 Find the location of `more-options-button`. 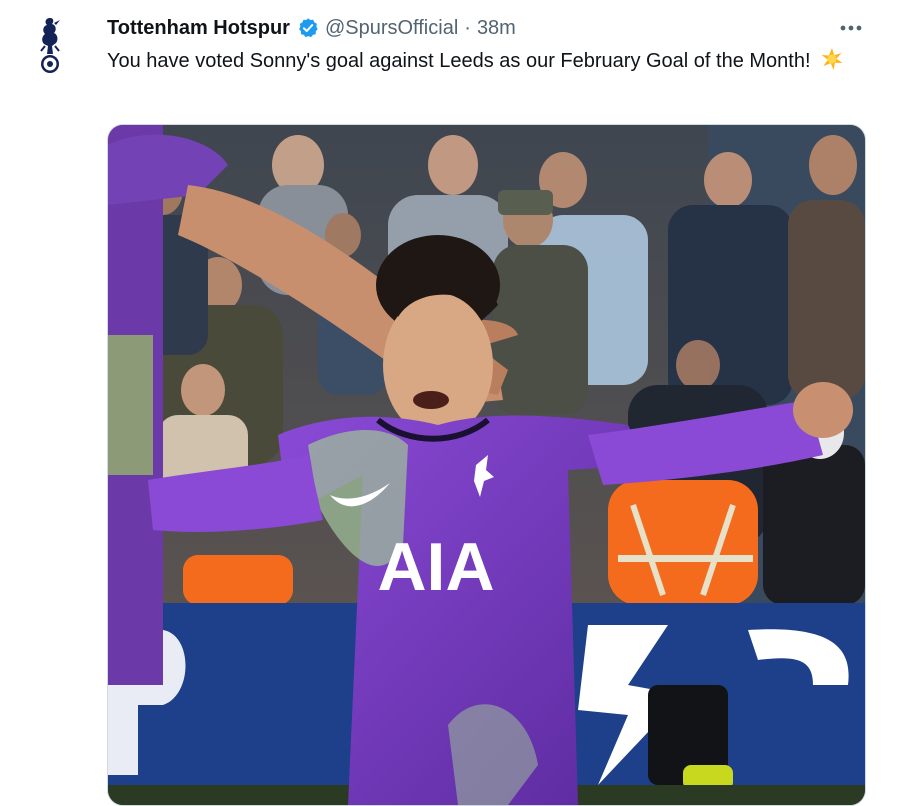

more-options-button is located at coordinates (851, 28).